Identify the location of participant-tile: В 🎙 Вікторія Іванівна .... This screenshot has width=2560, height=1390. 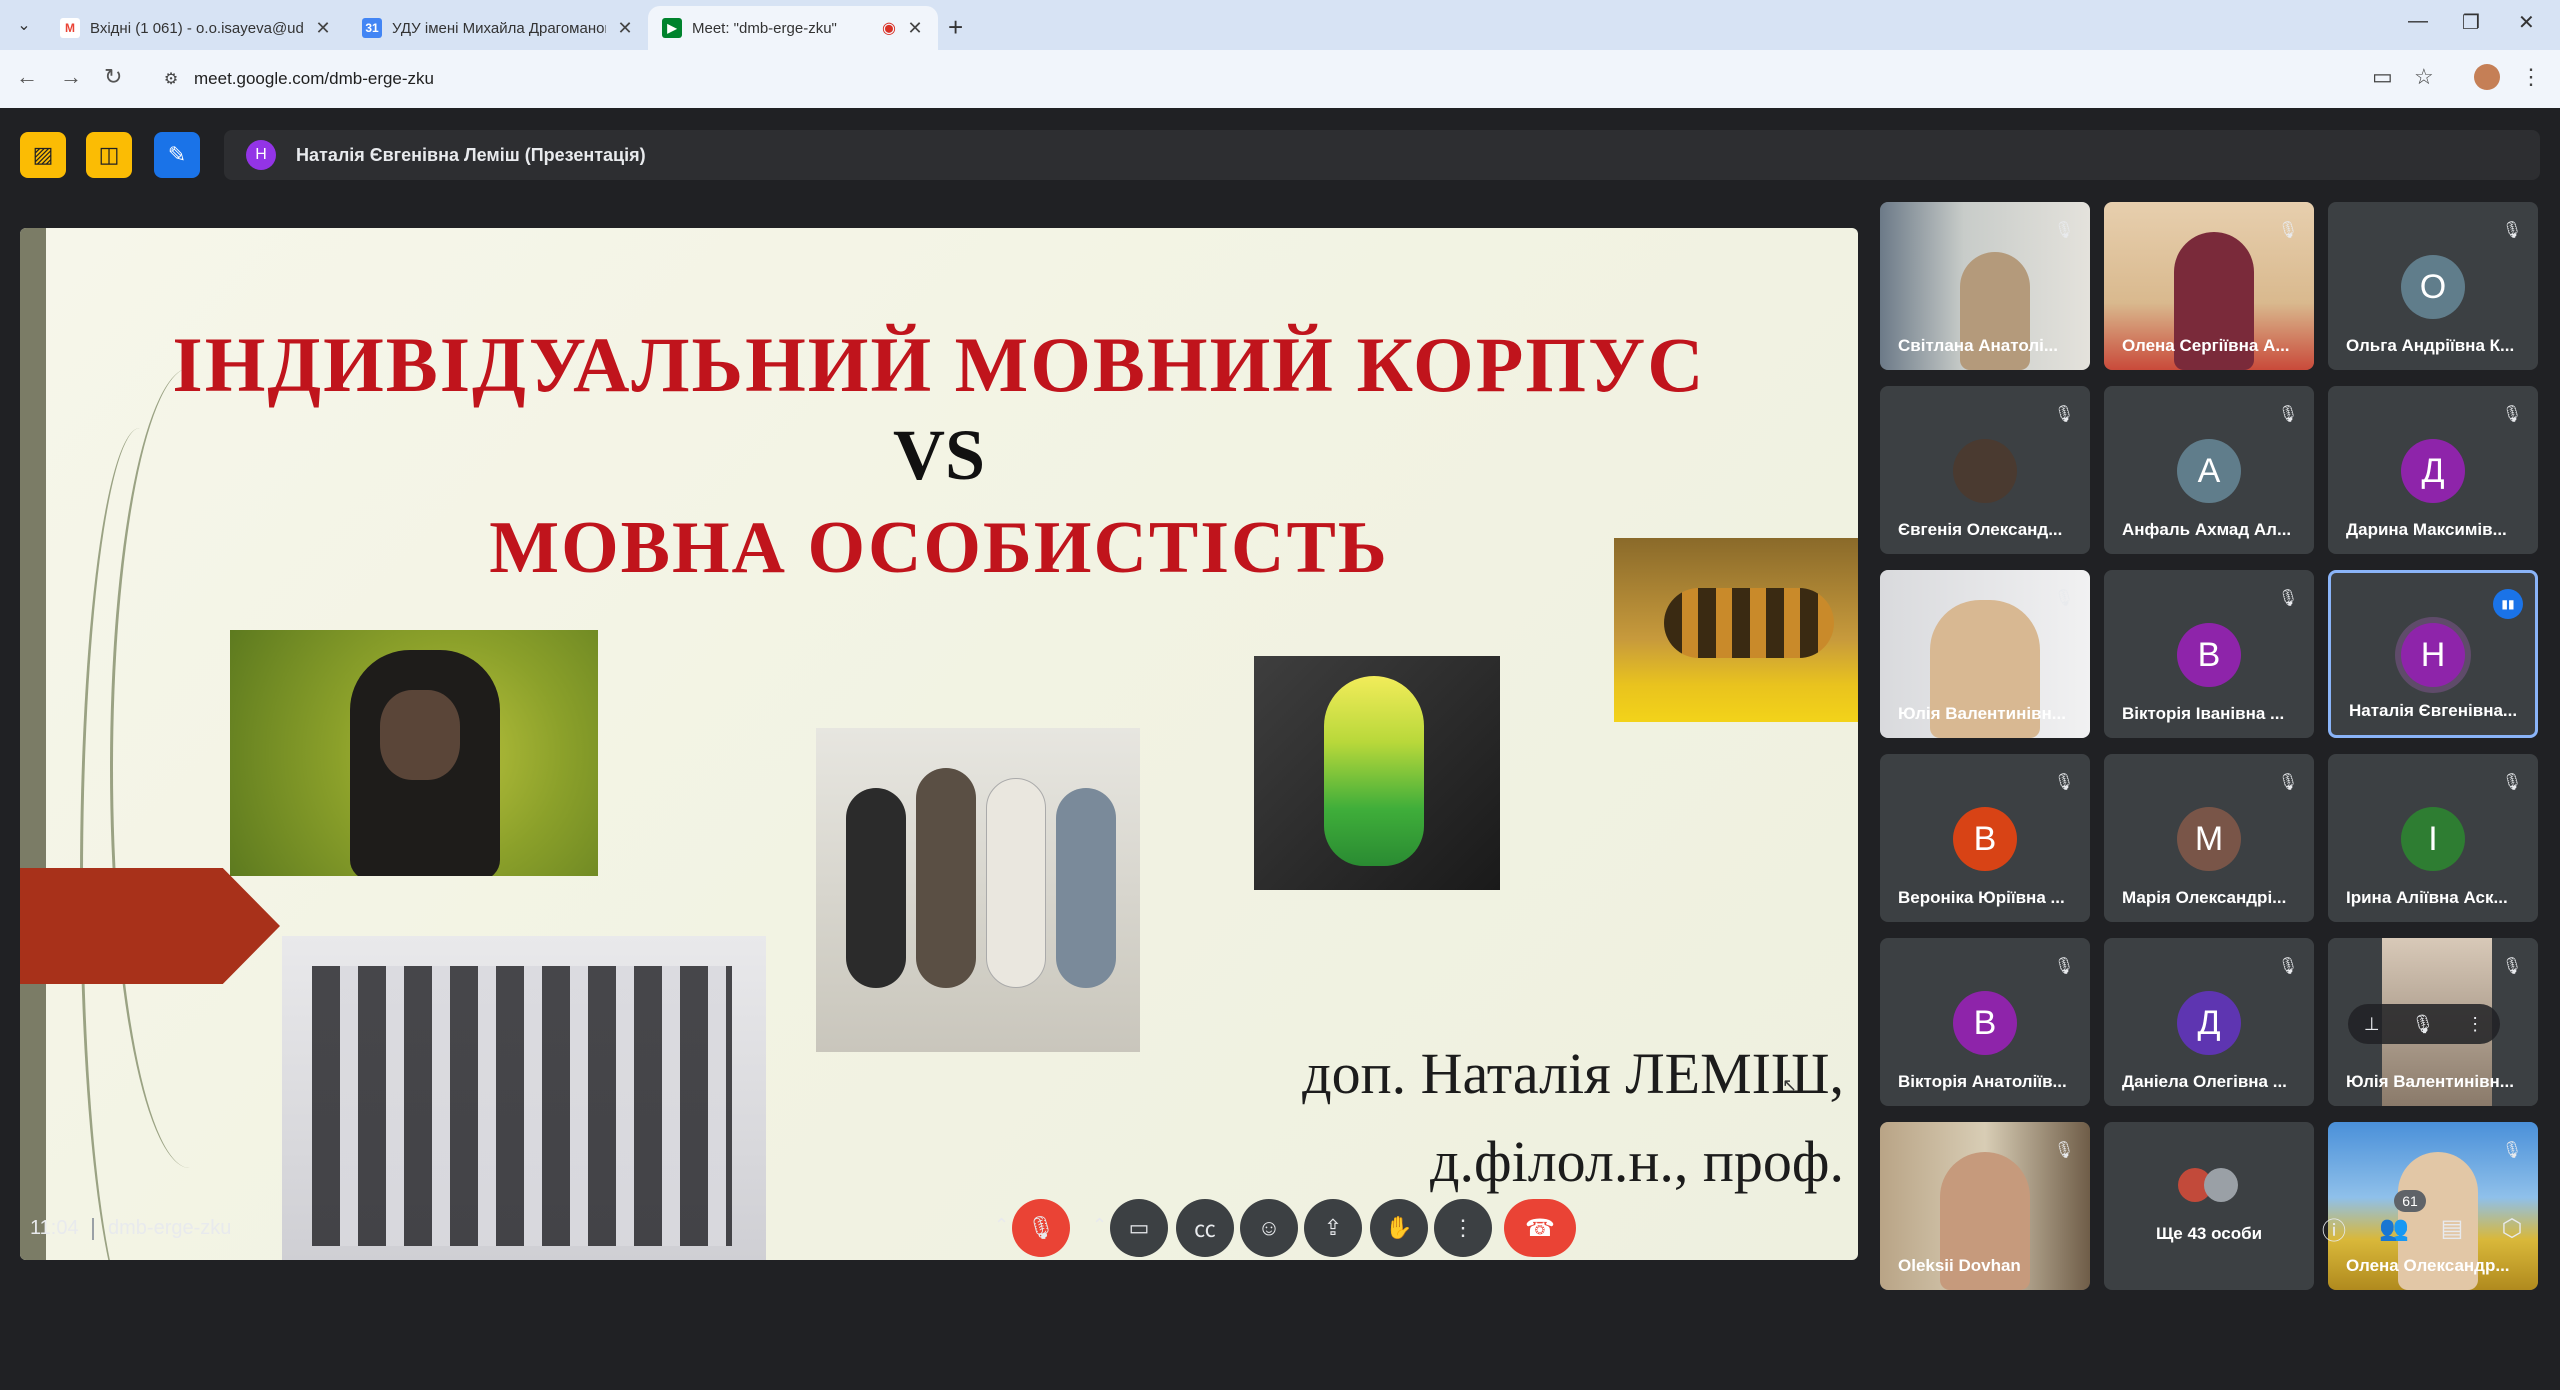
(2209, 654).